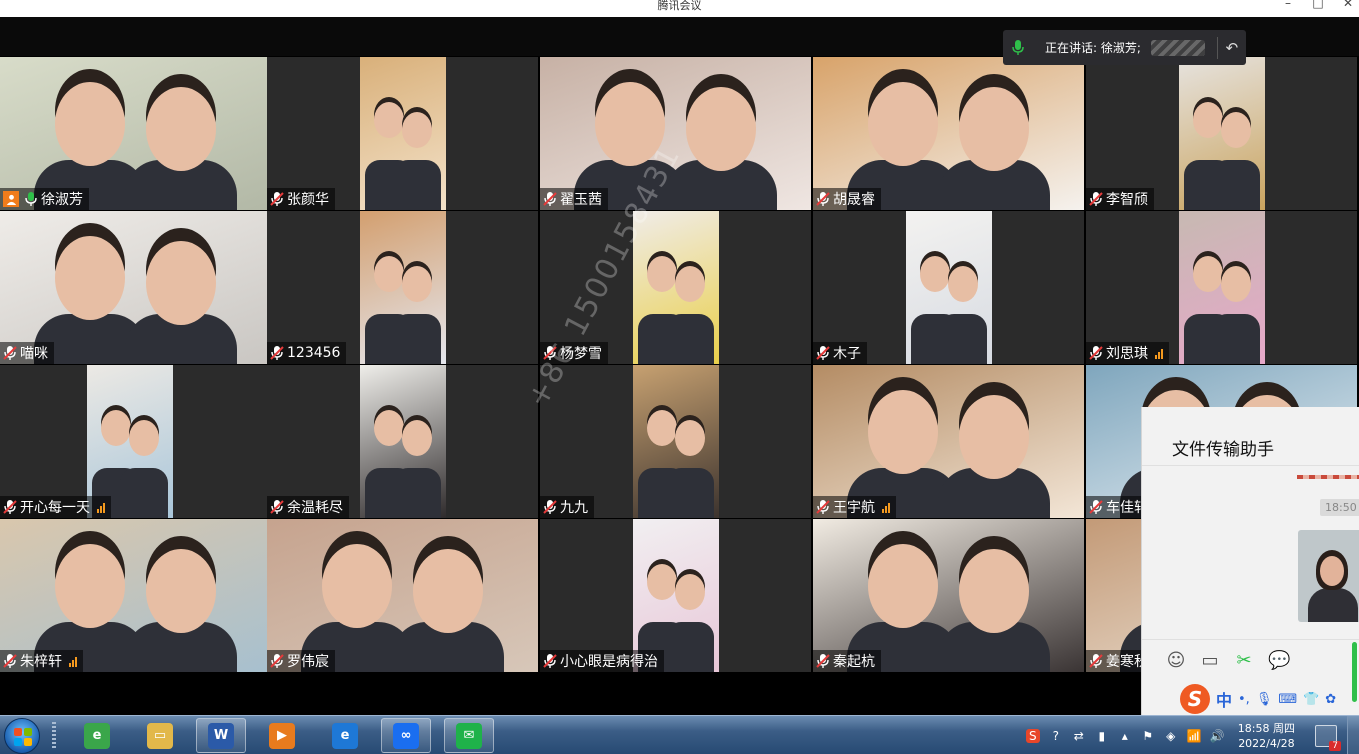 The image size is (1359, 754). I want to click on participant-tile: 123456, so click(402, 287).